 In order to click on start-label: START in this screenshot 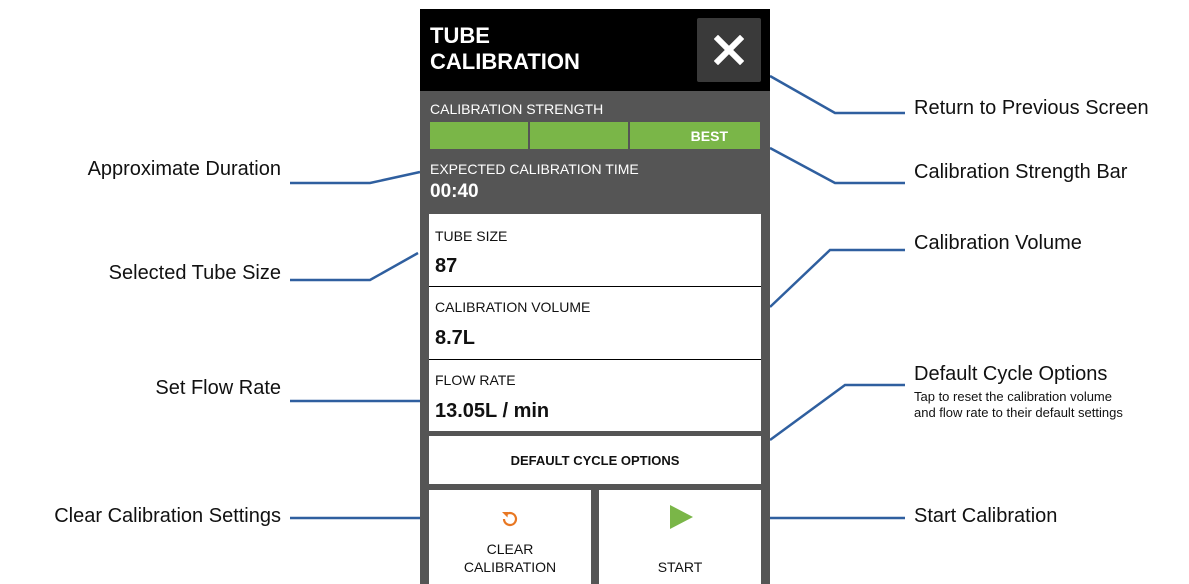, I will do `click(680, 567)`.